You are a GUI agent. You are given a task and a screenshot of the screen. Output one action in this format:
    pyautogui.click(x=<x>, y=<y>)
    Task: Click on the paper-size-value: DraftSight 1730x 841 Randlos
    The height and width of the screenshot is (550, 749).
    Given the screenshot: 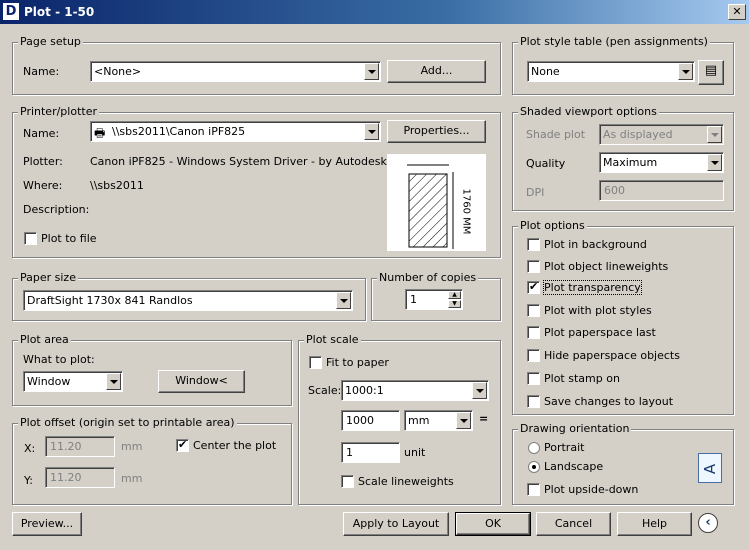 What is the action you would take?
    pyautogui.click(x=110, y=300)
    